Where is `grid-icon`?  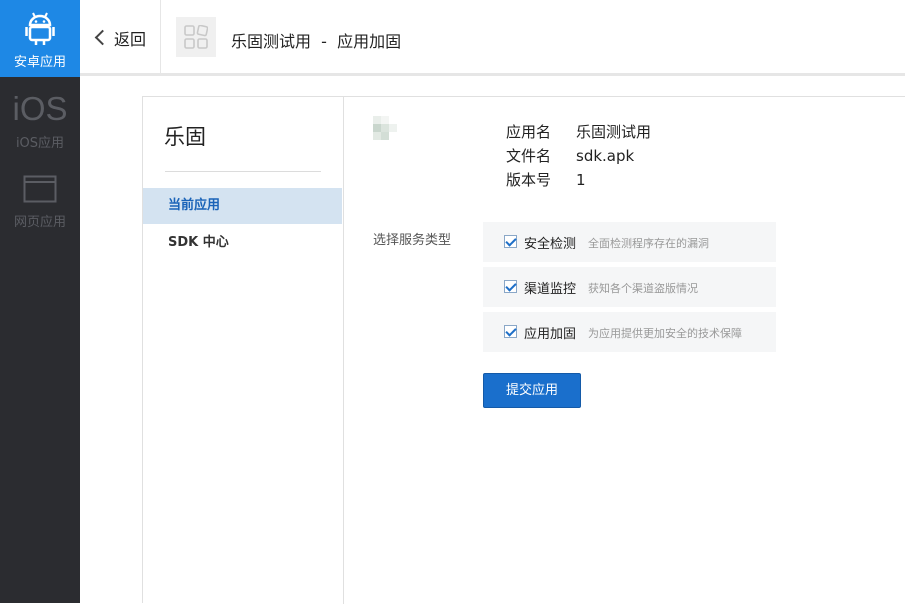 grid-icon is located at coordinates (196, 37).